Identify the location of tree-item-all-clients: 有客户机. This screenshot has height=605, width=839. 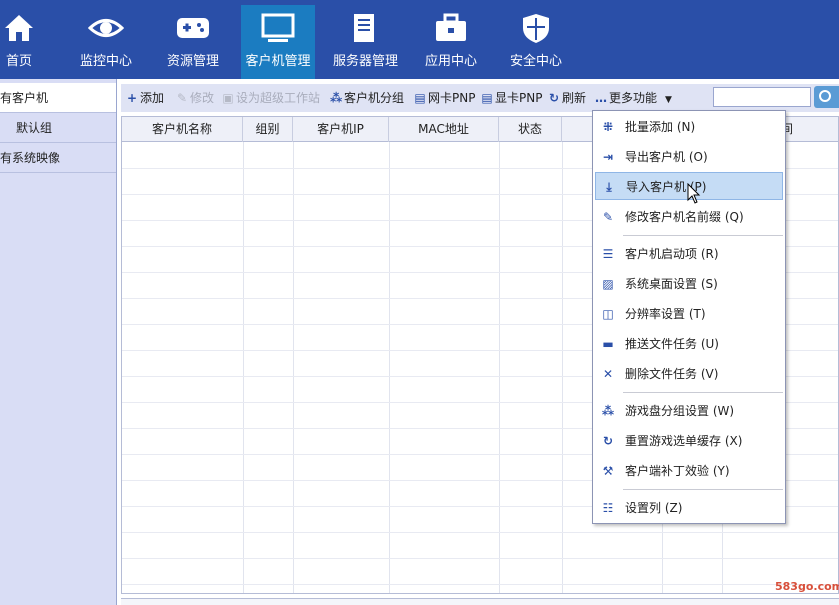
(58, 98).